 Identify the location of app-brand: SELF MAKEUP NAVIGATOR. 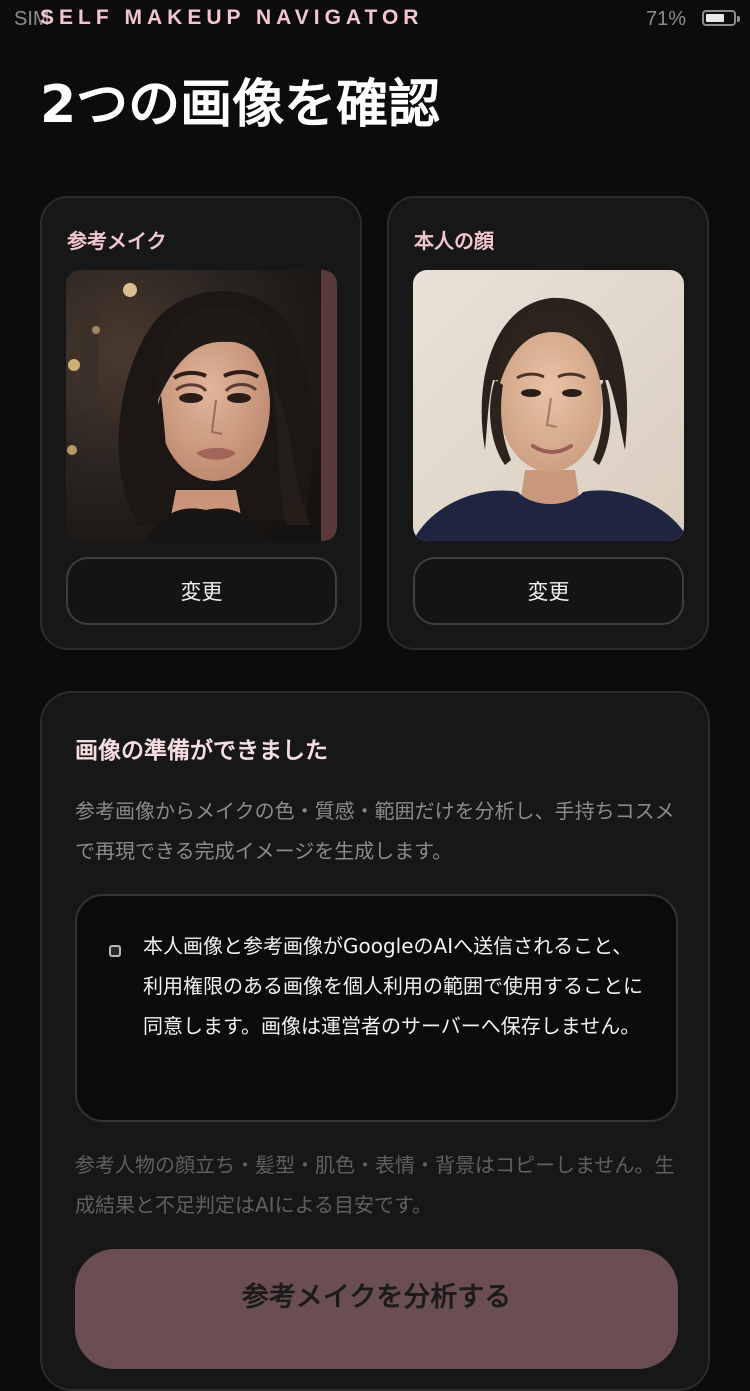
(232, 17).